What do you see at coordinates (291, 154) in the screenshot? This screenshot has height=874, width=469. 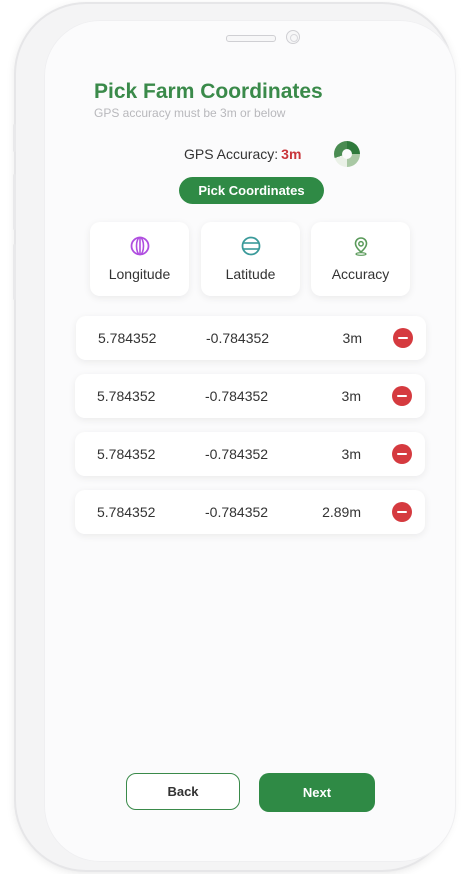 I see `gps-accuracy-value: 3m` at bounding box center [291, 154].